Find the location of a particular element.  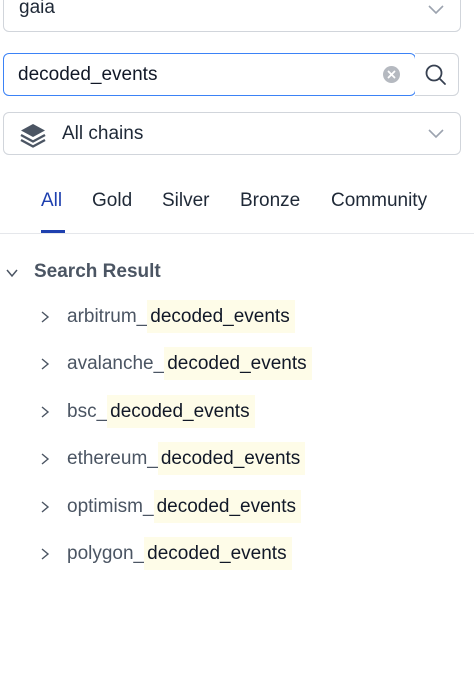

tree-item-arbitrum: arbitrum_ decoded_events is located at coordinates (237, 322).